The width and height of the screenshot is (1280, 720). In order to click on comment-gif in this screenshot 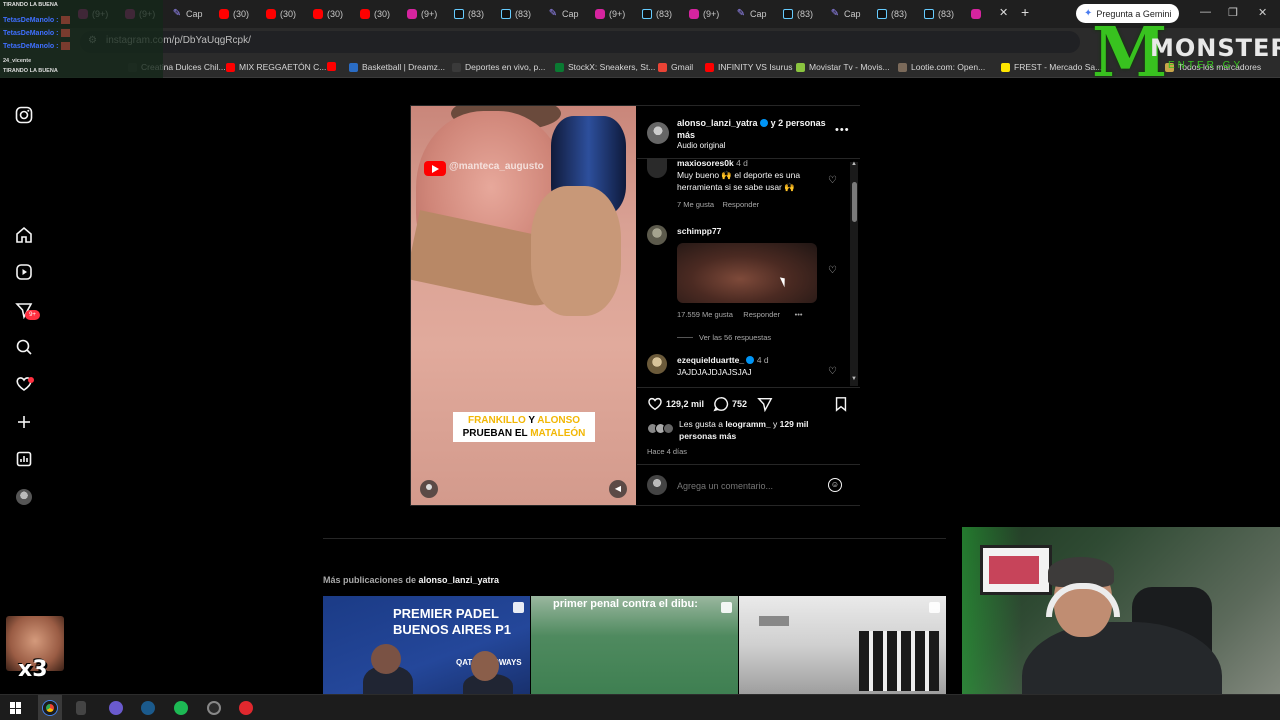, I will do `click(747, 273)`.